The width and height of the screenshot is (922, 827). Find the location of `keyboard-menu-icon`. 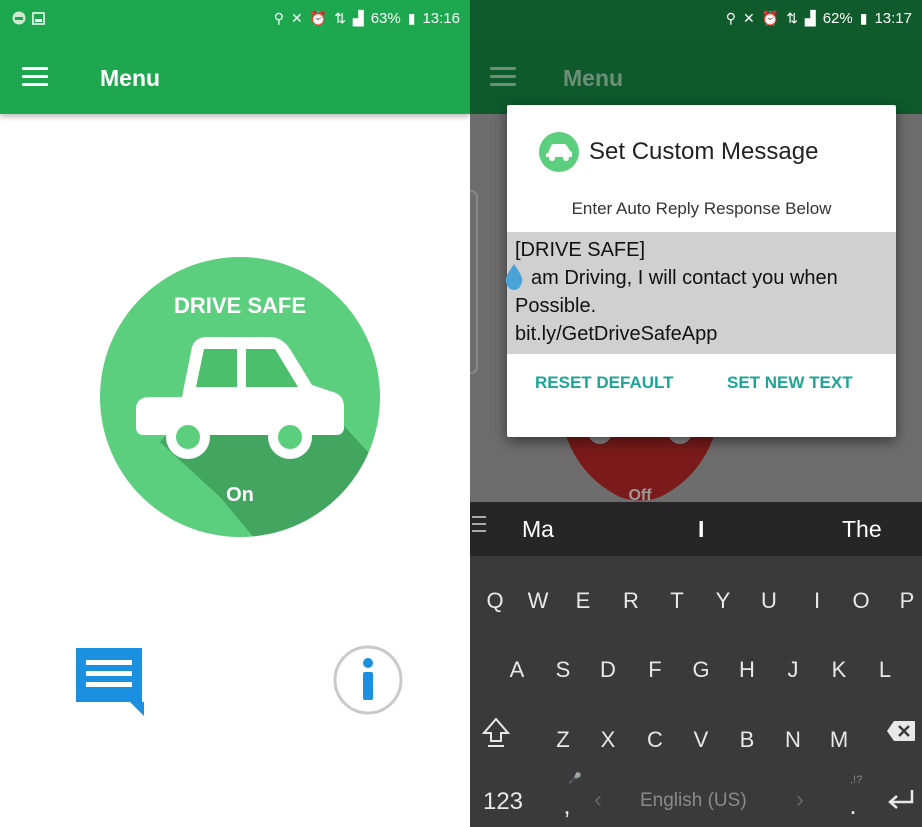

keyboard-menu-icon is located at coordinates (479, 526).